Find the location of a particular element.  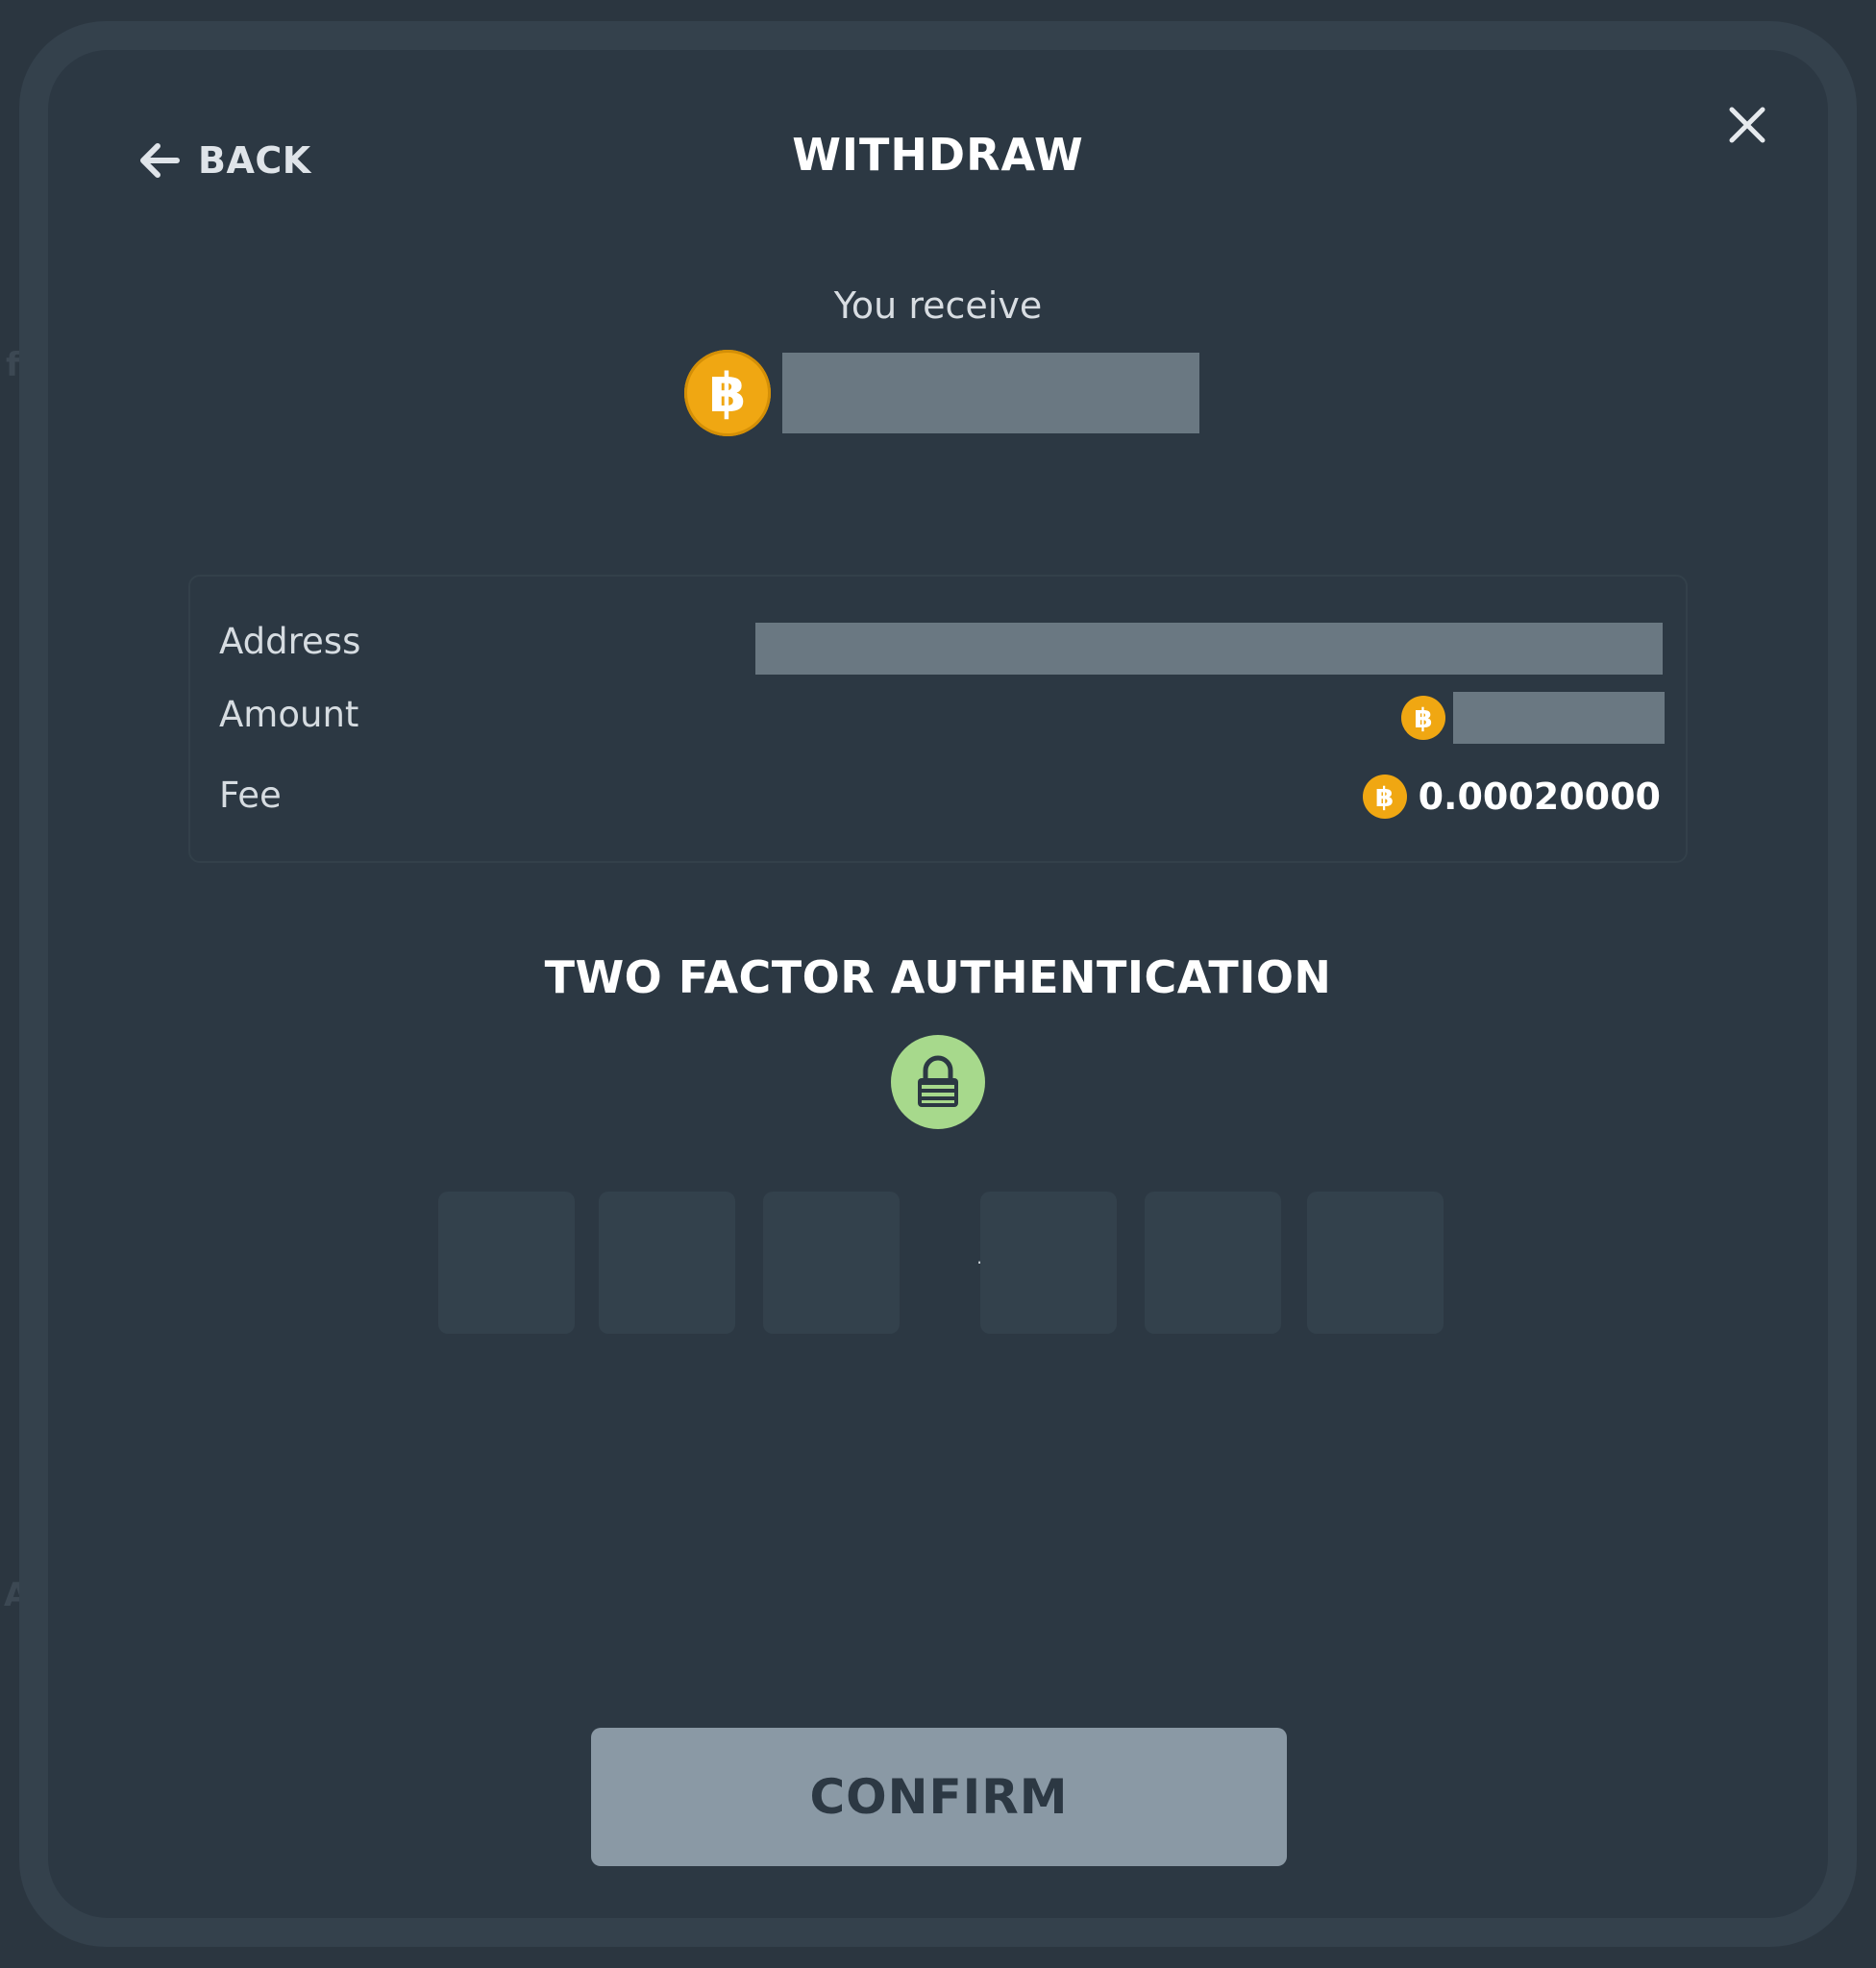

address-label: Address is located at coordinates (290, 641).